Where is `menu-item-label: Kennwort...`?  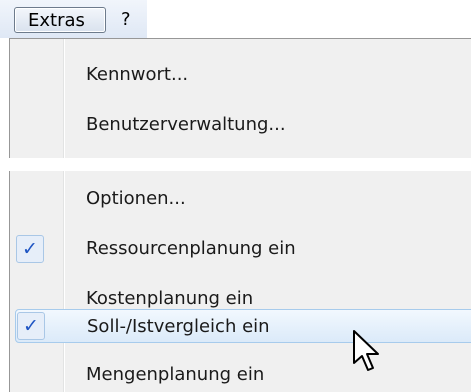 menu-item-label: Kennwort... is located at coordinates (137, 74).